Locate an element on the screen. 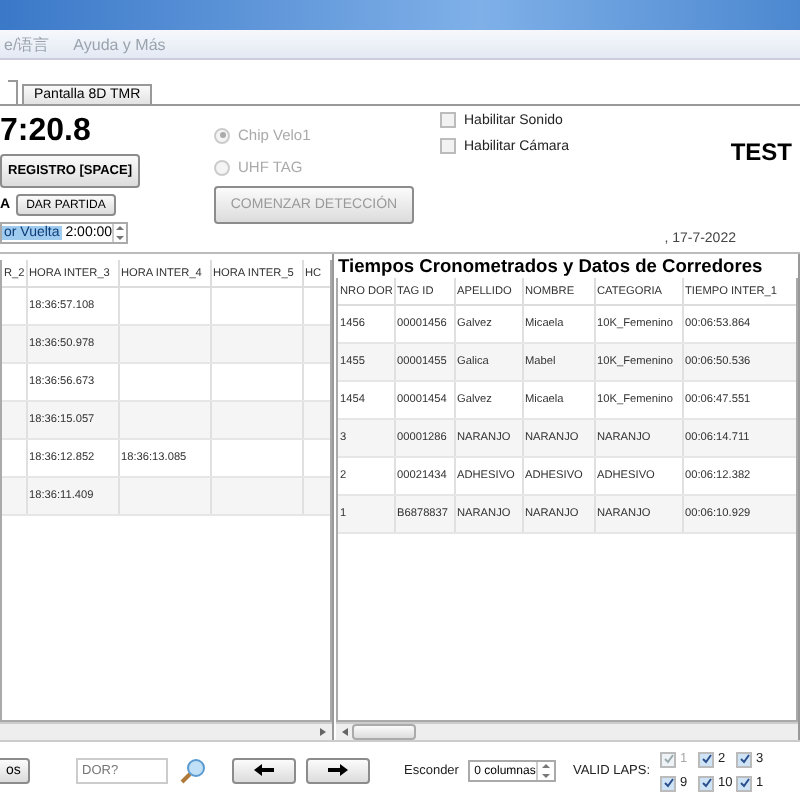 The height and width of the screenshot is (800, 800). previous-button is located at coordinates (264, 771).